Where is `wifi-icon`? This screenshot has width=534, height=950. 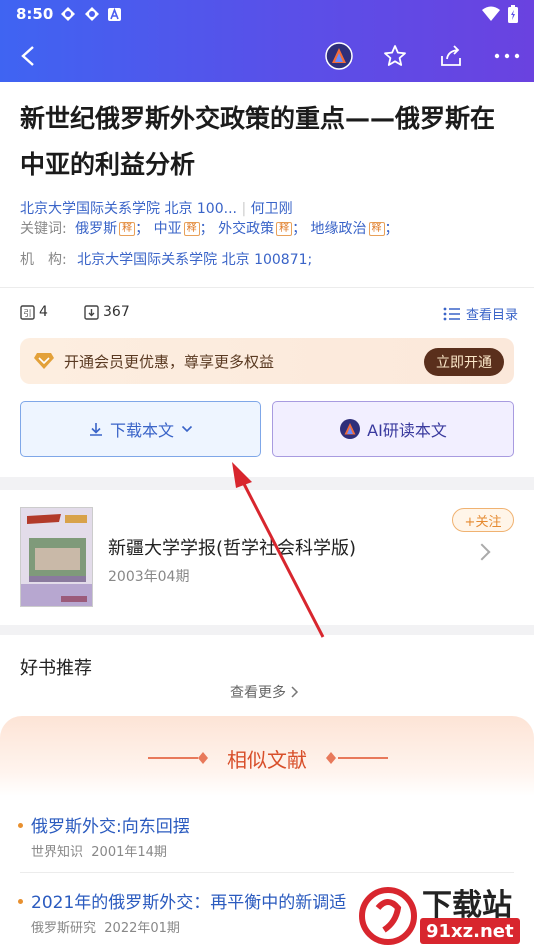 wifi-icon is located at coordinates (491, 13).